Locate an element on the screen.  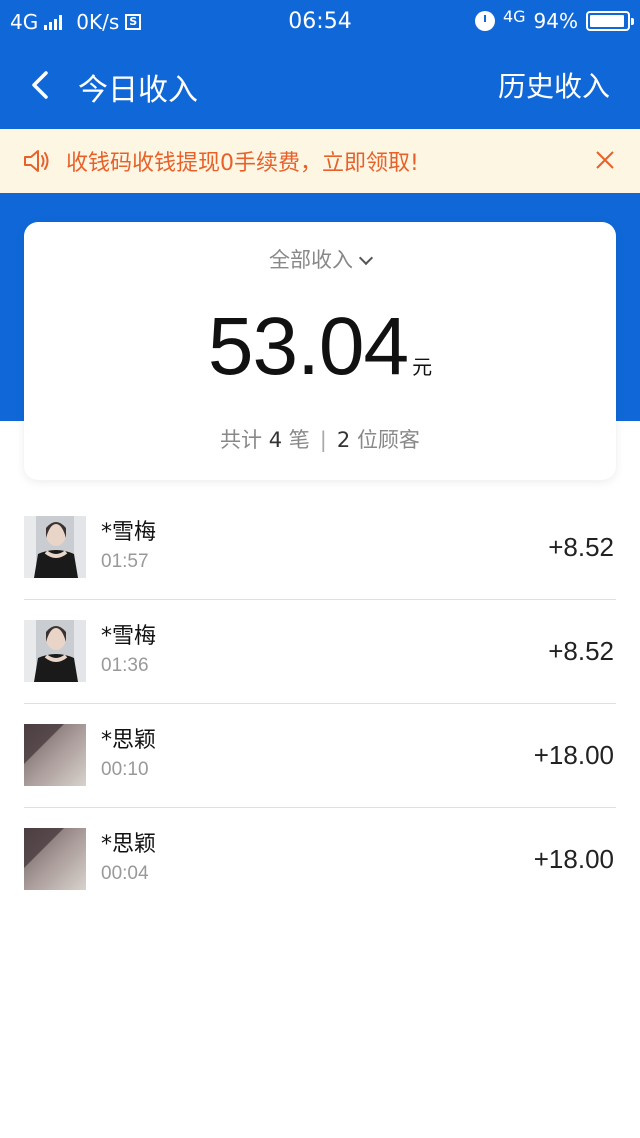
status-bar: 4G 0K/s S 06:54 4G 94% is located at coordinates (320, 21).